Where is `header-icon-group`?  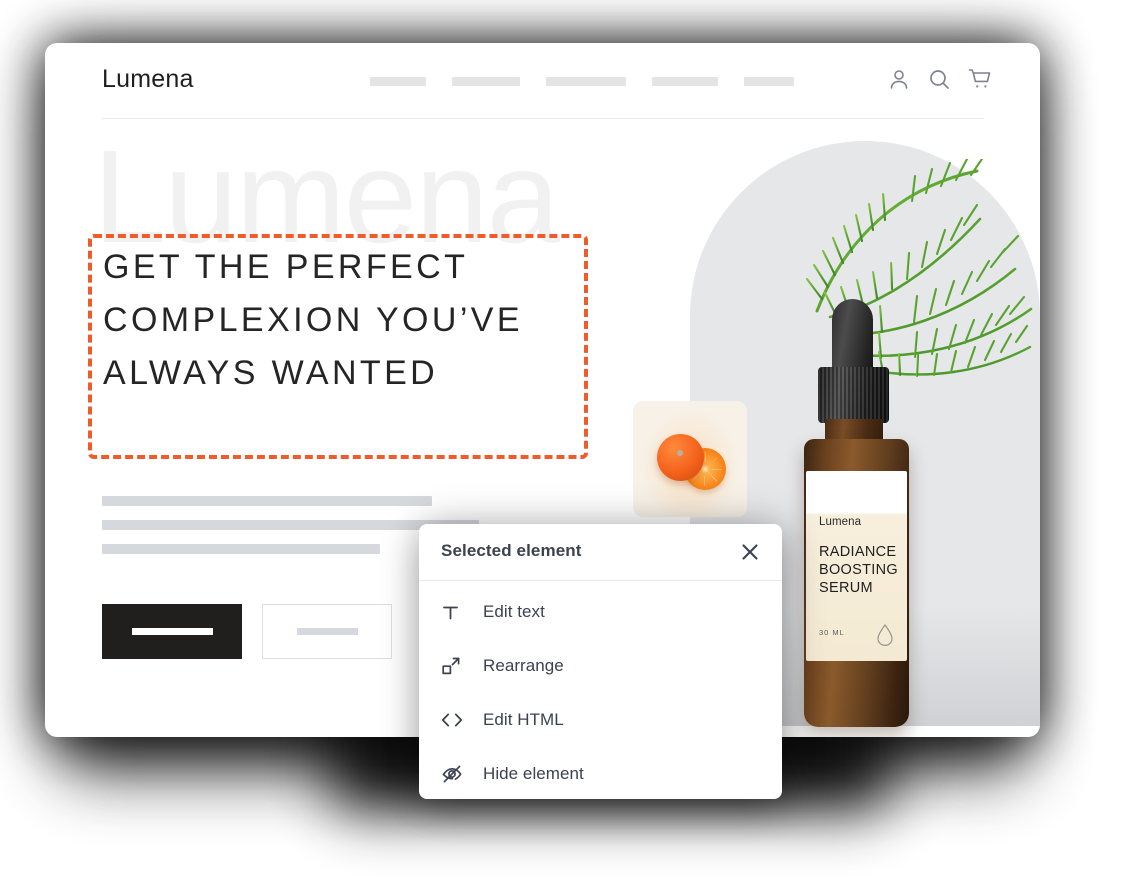
header-icon-group is located at coordinates (939, 79).